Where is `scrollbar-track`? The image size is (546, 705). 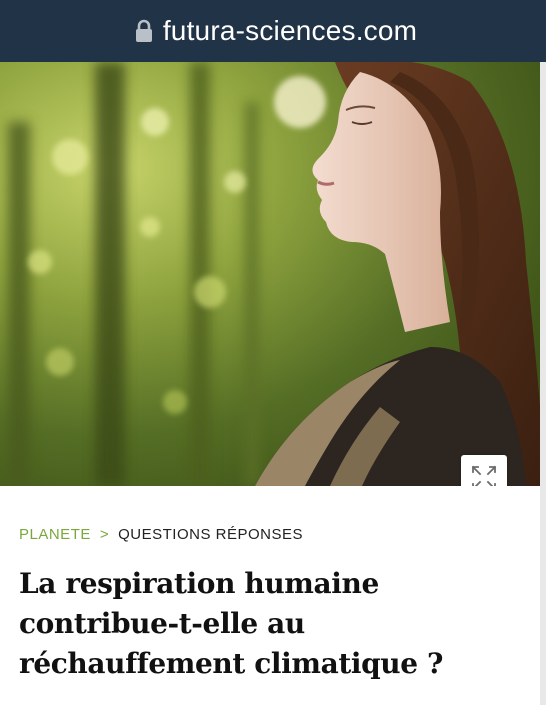 scrollbar-track is located at coordinates (543, 383).